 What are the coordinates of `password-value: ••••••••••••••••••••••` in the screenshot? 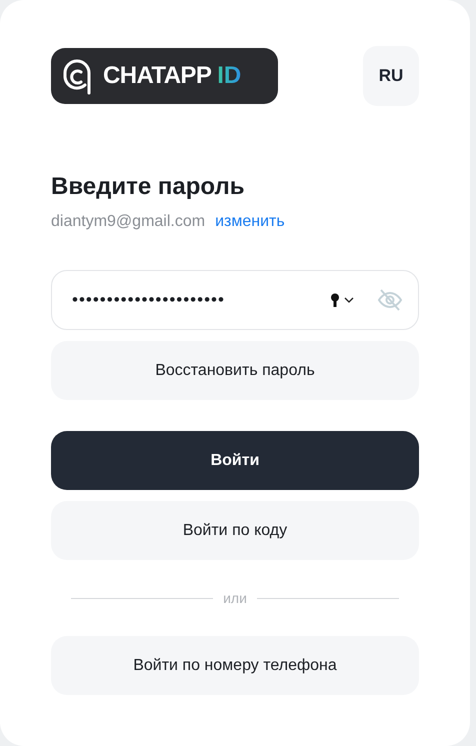 It's located at (149, 300).